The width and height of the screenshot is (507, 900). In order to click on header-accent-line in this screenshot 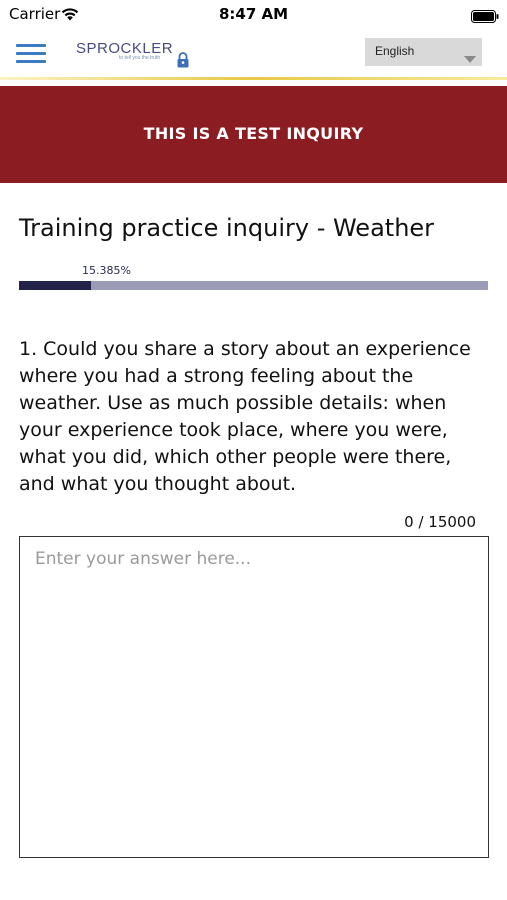, I will do `click(253, 78)`.